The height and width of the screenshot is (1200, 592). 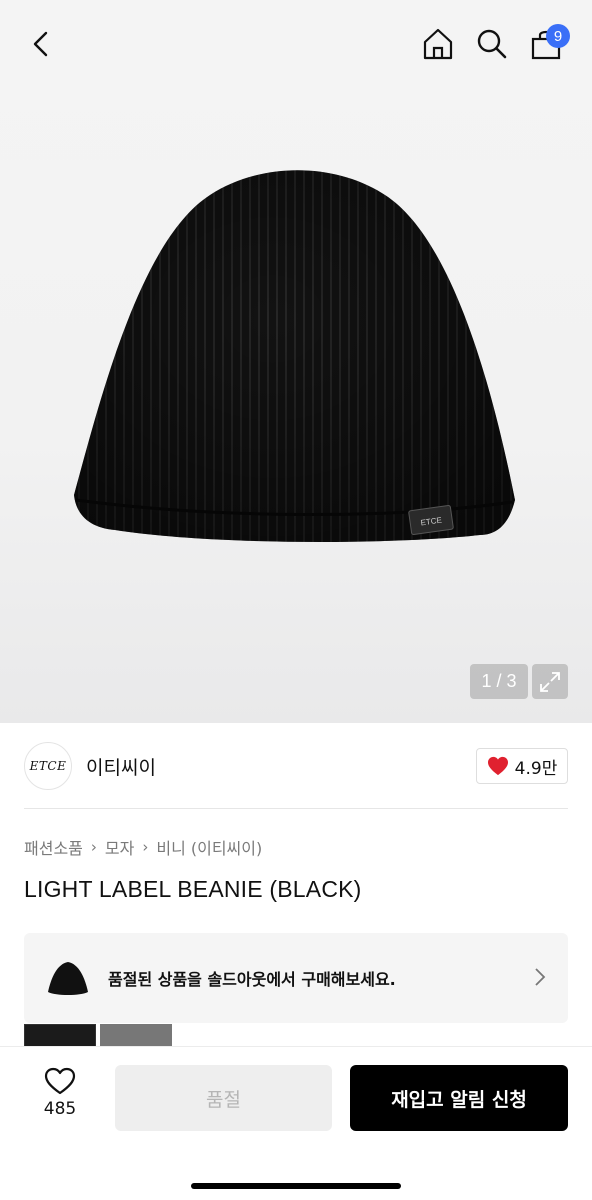 I want to click on wishlist-button: 485, so click(x=60, y=1093).